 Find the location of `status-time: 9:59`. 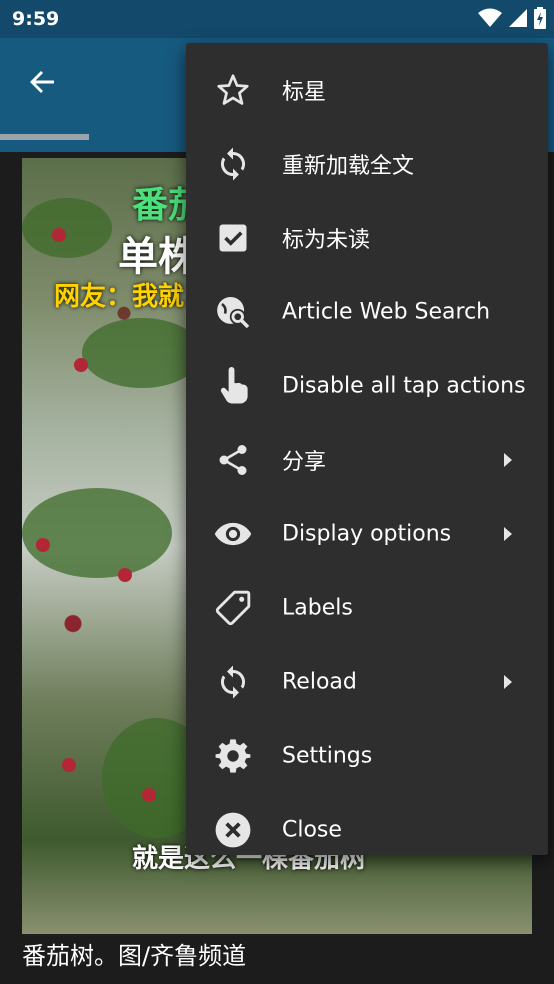

status-time: 9:59 is located at coordinates (36, 19).